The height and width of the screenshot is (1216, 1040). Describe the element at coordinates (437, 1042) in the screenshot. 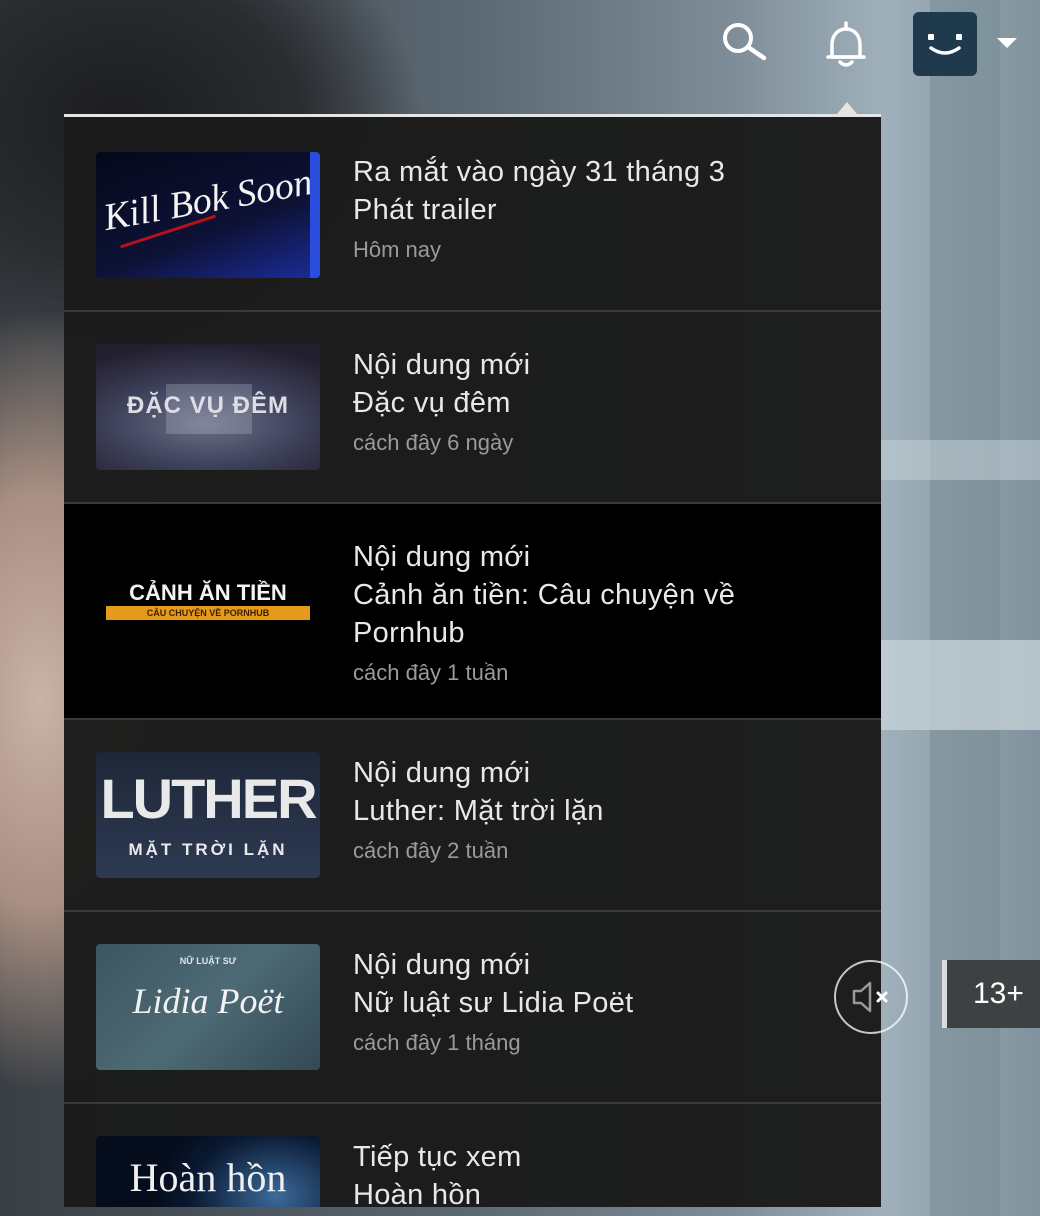

I see `notification-time: cách đây 1 tháng` at that location.